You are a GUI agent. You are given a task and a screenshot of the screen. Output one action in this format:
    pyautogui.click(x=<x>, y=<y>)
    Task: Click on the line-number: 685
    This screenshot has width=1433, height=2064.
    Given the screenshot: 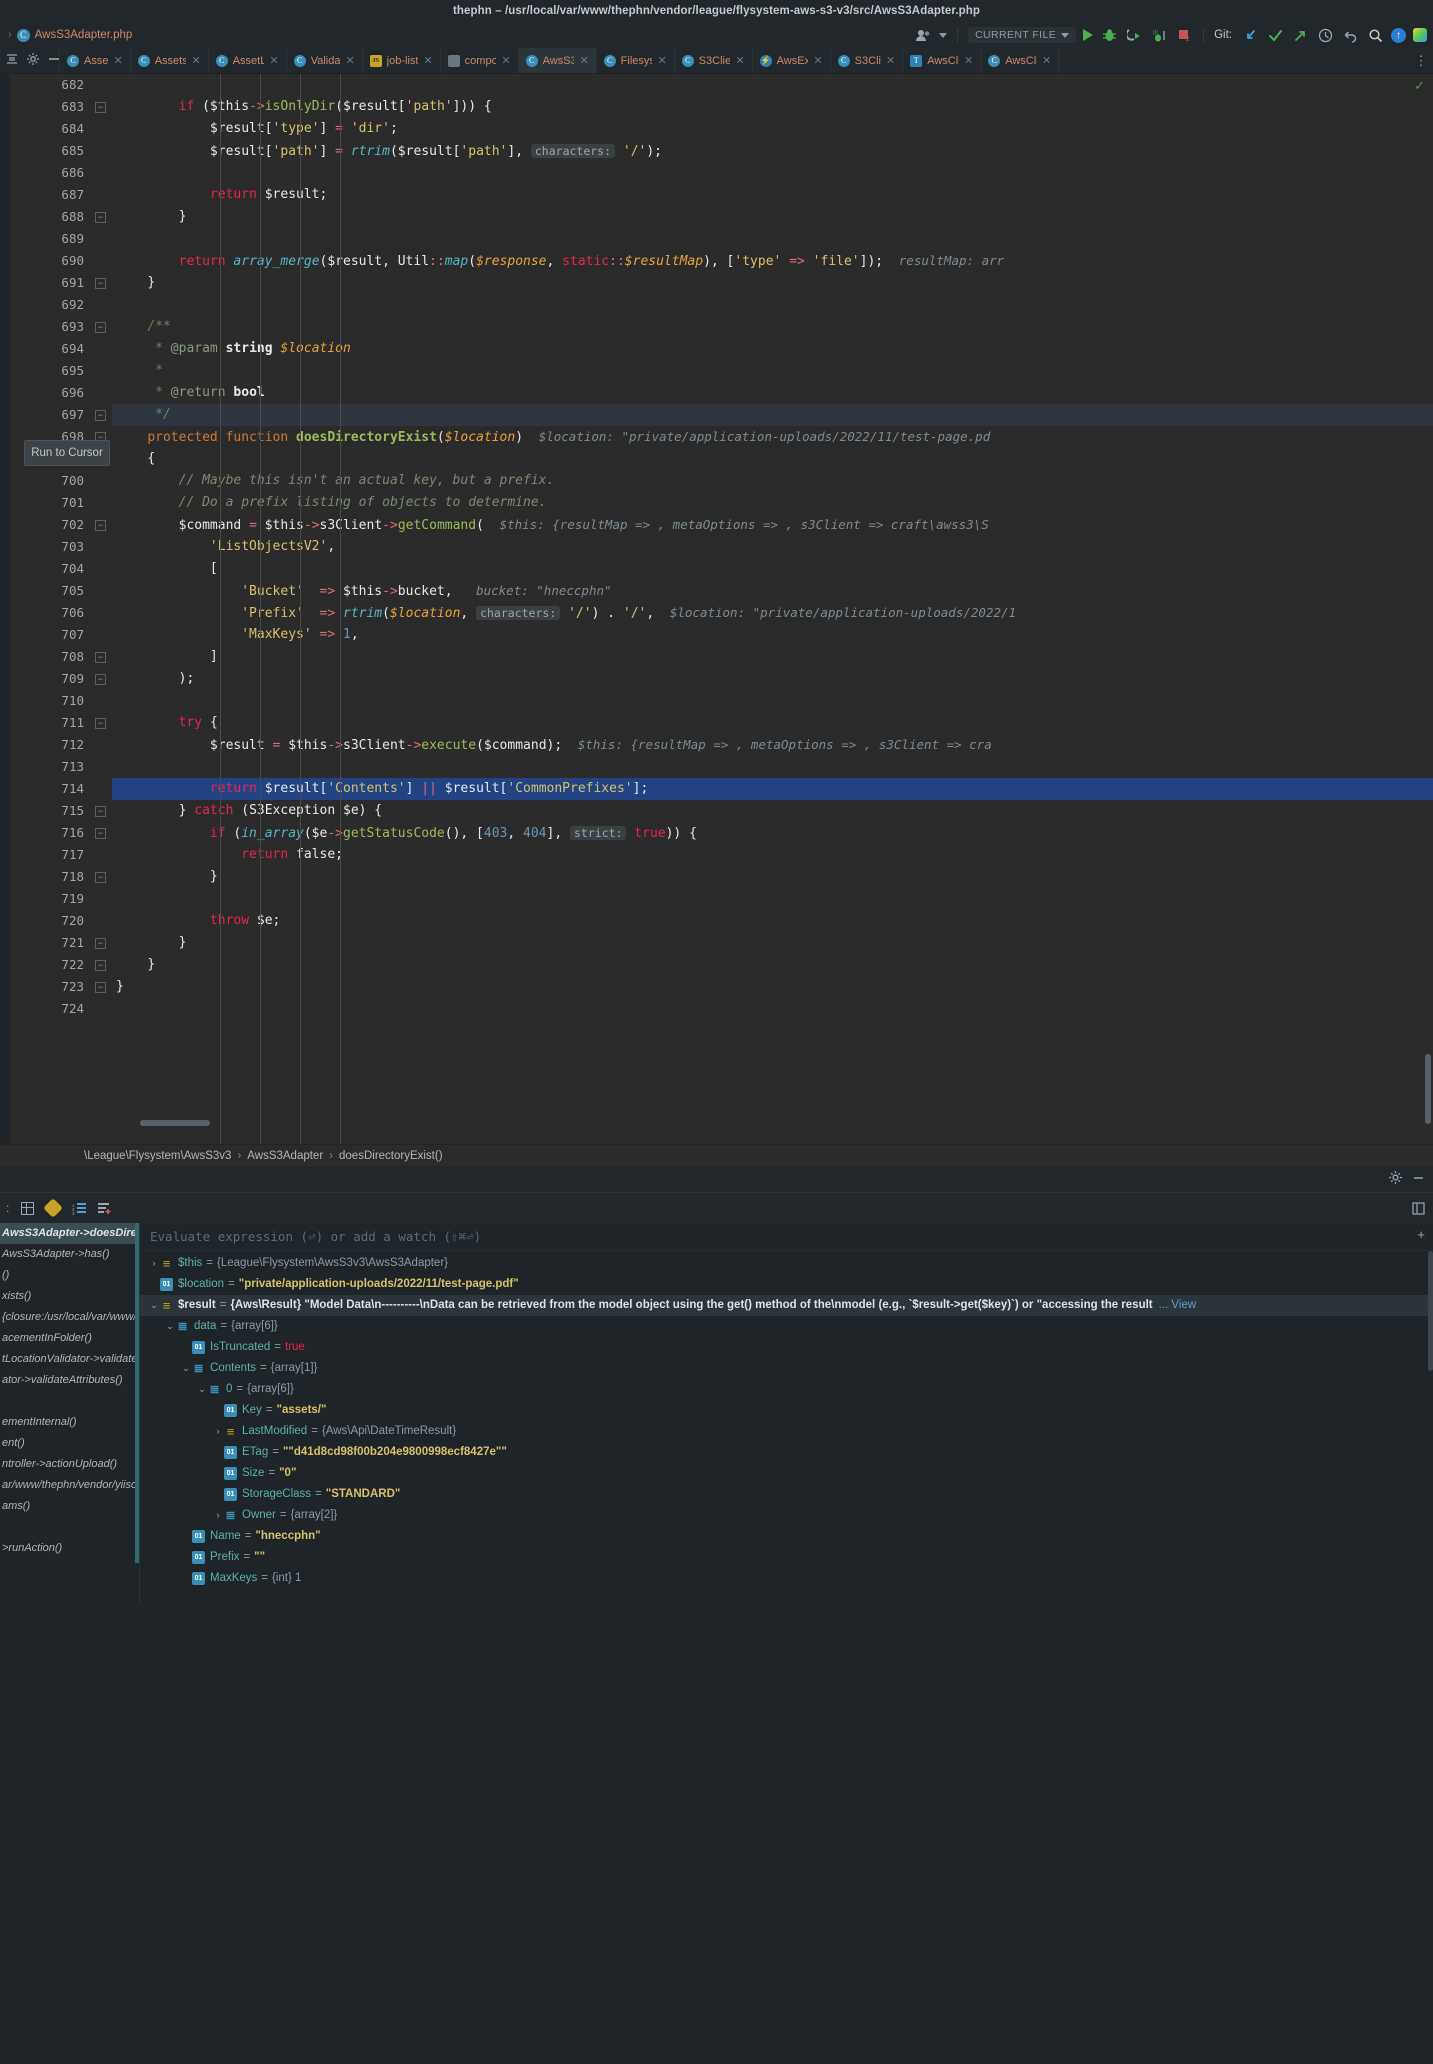 What is the action you would take?
    pyautogui.click(x=47, y=151)
    